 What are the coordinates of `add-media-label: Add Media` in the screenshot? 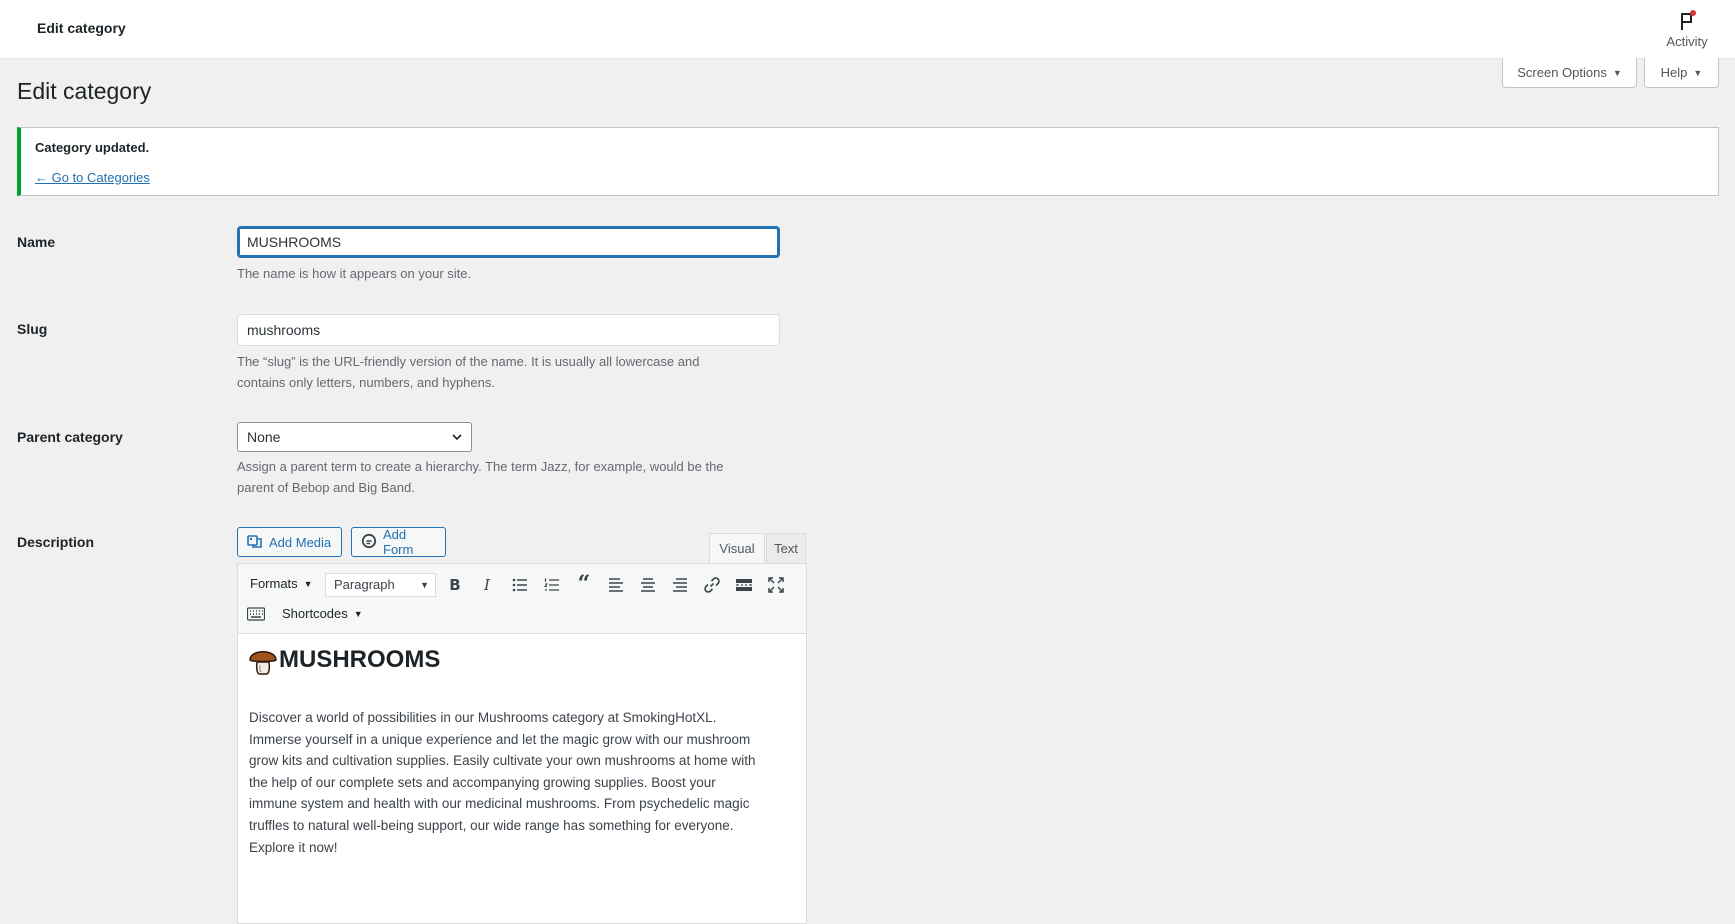 It's located at (300, 542).